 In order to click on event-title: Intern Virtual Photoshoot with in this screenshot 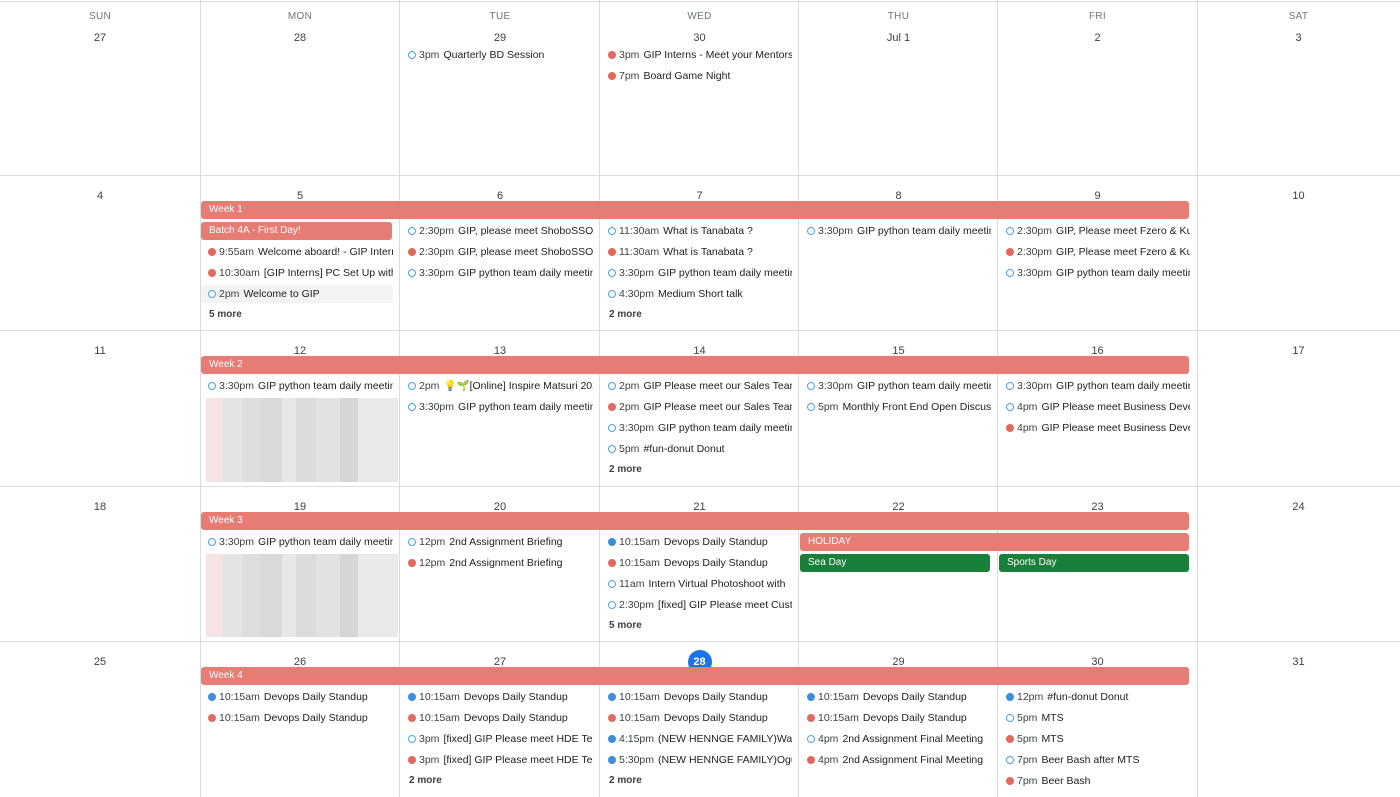, I will do `click(717, 584)`.